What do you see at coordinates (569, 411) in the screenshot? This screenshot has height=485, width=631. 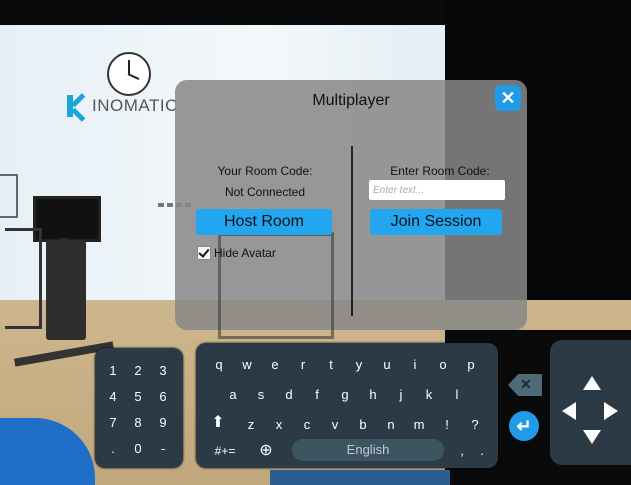 I see `arrow-left-icon` at bounding box center [569, 411].